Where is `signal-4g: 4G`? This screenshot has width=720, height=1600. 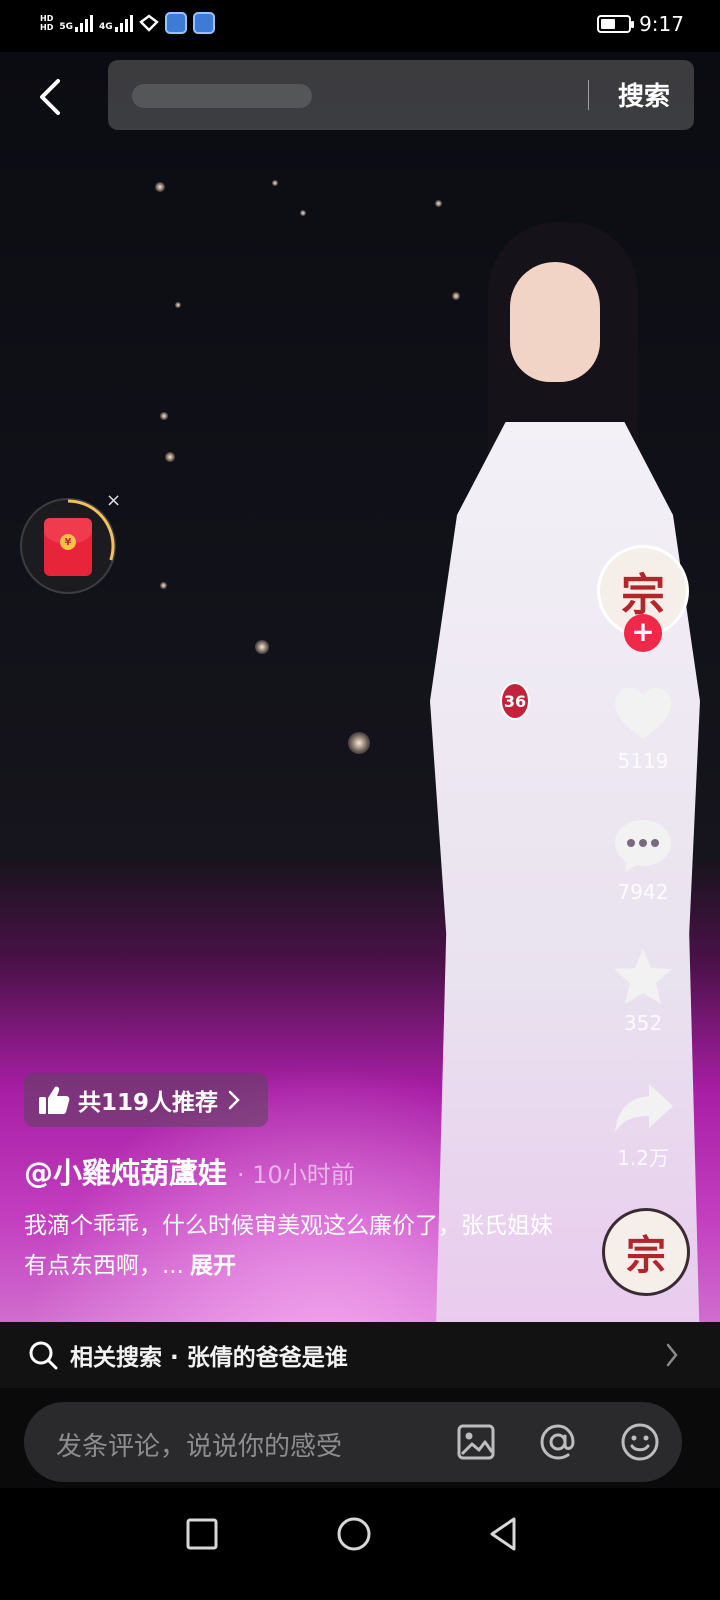 signal-4g: 4G is located at coordinates (116, 23).